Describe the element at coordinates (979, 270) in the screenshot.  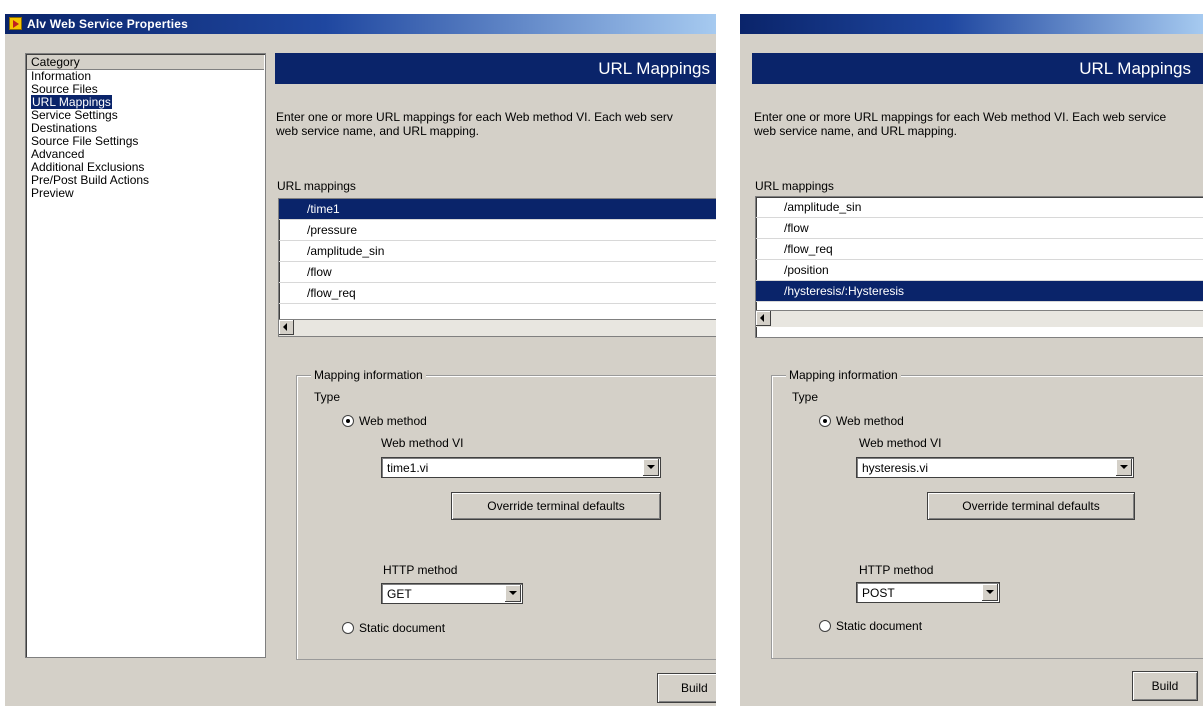
I see `url-mapping-row: /position` at that location.